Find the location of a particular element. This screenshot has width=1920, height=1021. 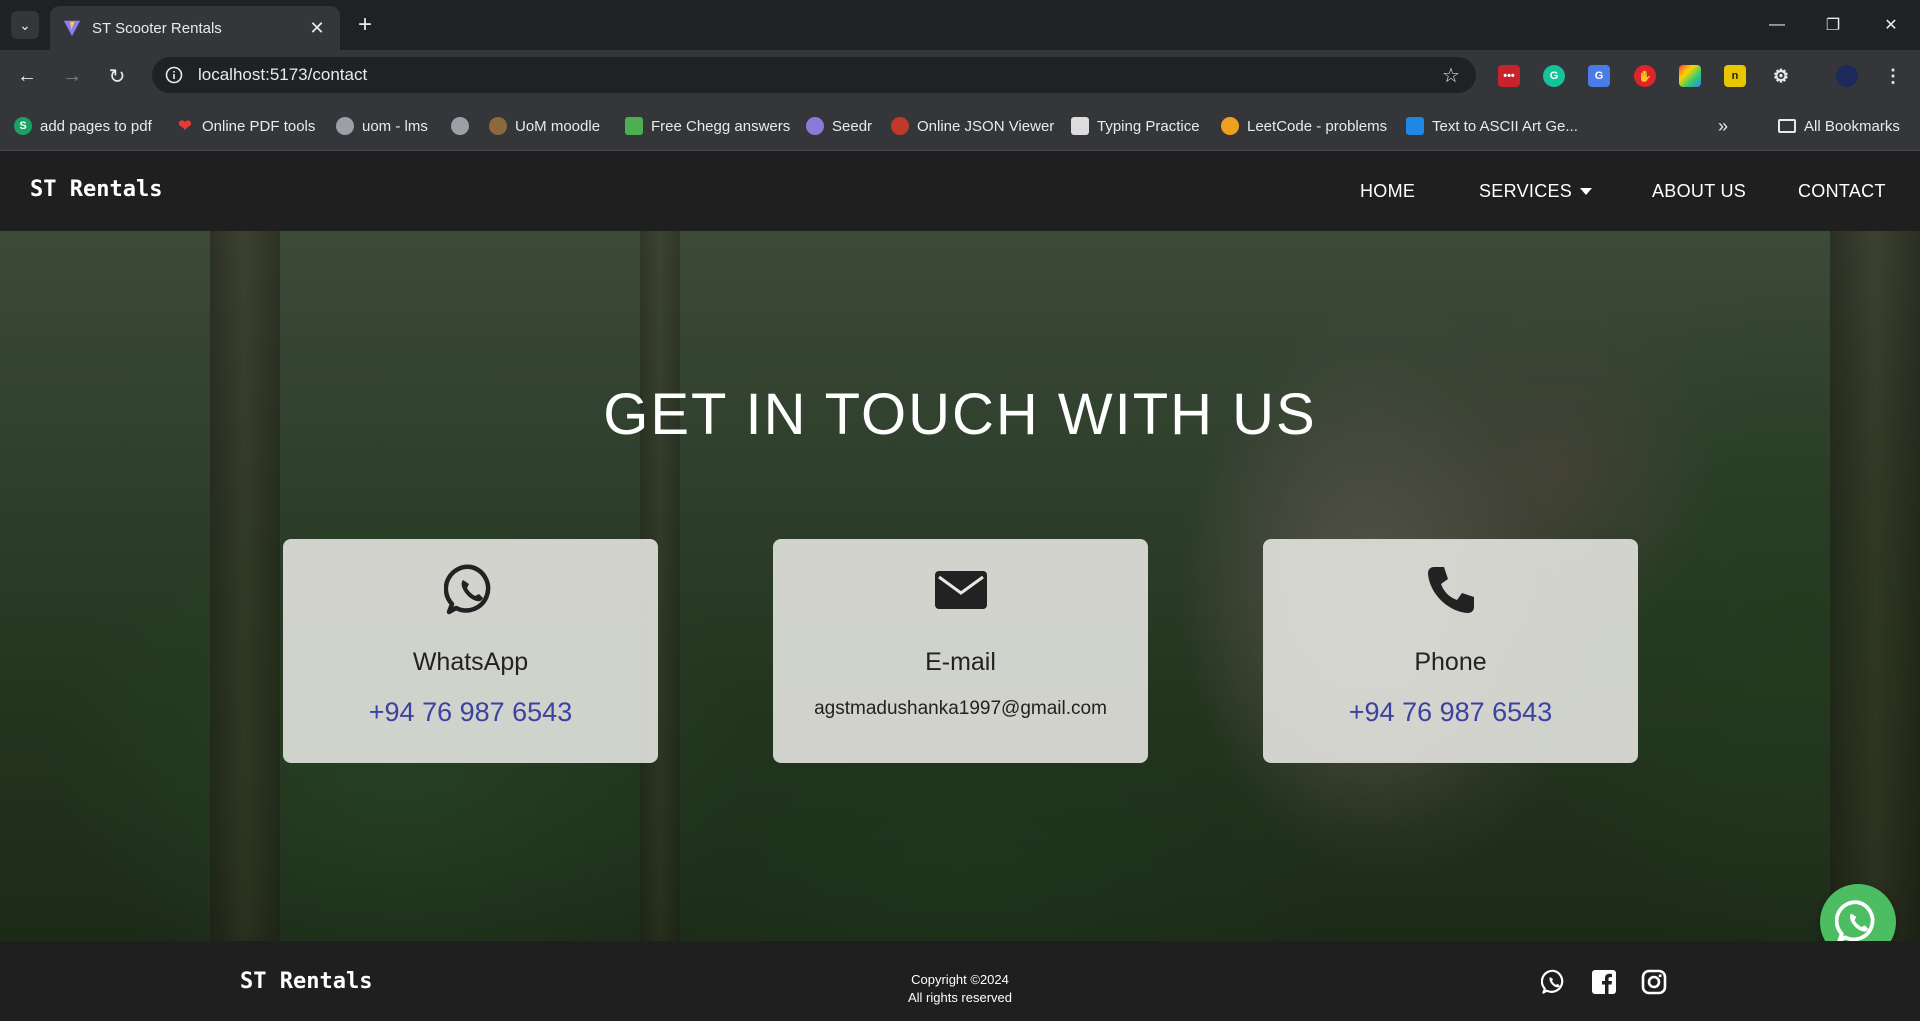

browser-tab-strip: ⌄ ST Scooter Rentals ✕ + — ❐ ✕ is located at coordinates (960, 25).